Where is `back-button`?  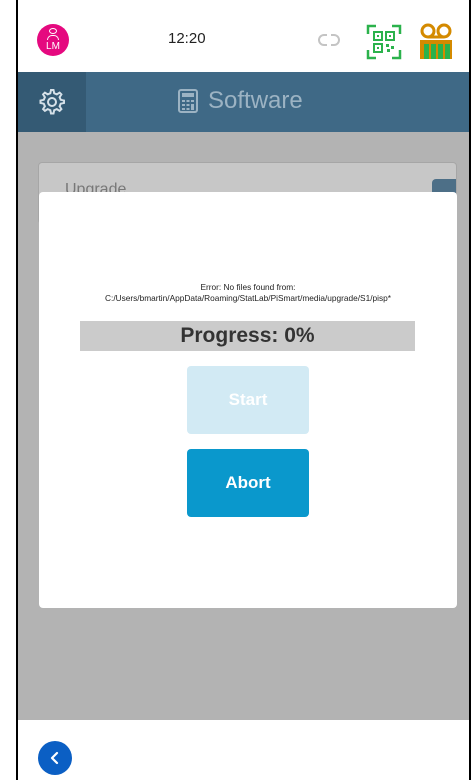
back-button is located at coordinates (55, 758).